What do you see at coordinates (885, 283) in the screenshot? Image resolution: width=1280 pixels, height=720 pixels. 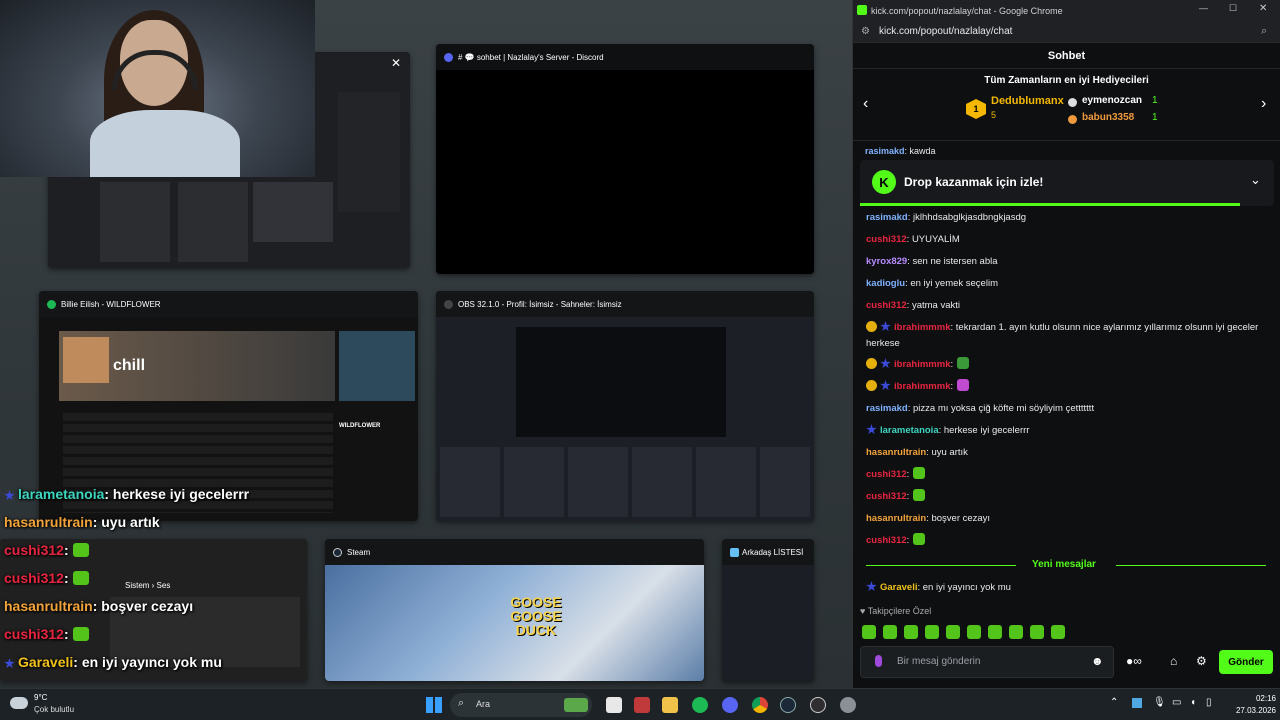 I see `chat-username: kadioglu` at bounding box center [885, 283].